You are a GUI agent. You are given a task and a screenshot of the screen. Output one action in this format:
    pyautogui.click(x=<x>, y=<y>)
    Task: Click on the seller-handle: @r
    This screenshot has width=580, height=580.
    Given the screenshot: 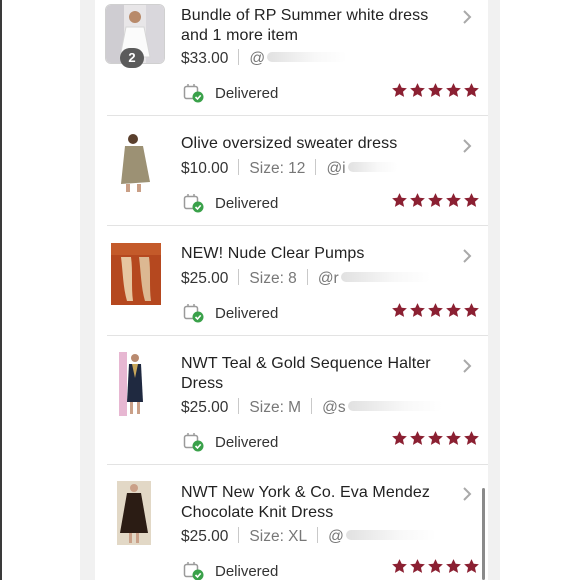 What is the action you would take?
    pyautogui.click(x=328, y=278)
    